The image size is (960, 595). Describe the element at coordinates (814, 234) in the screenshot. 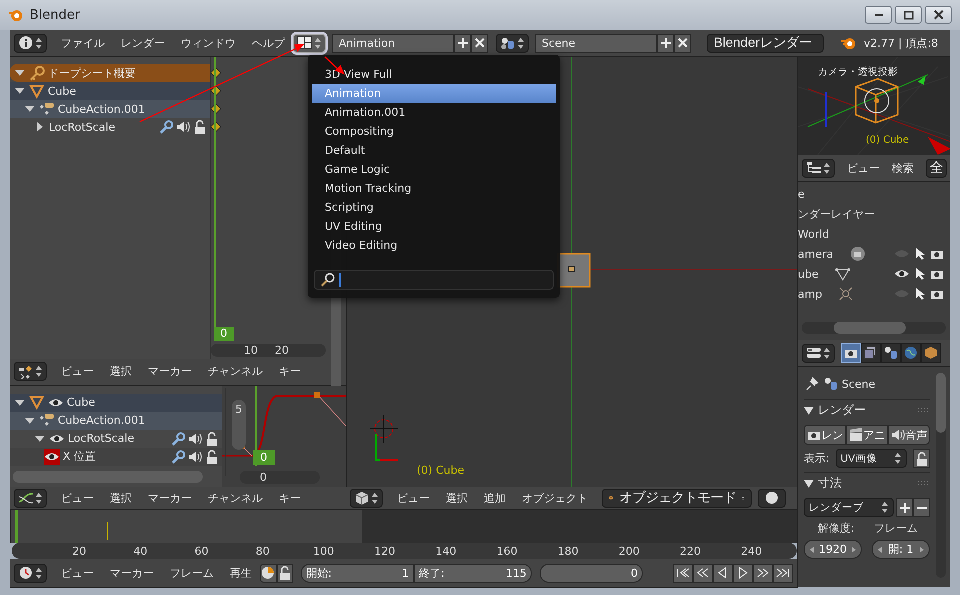

I see `outliner-item: World` at that location.